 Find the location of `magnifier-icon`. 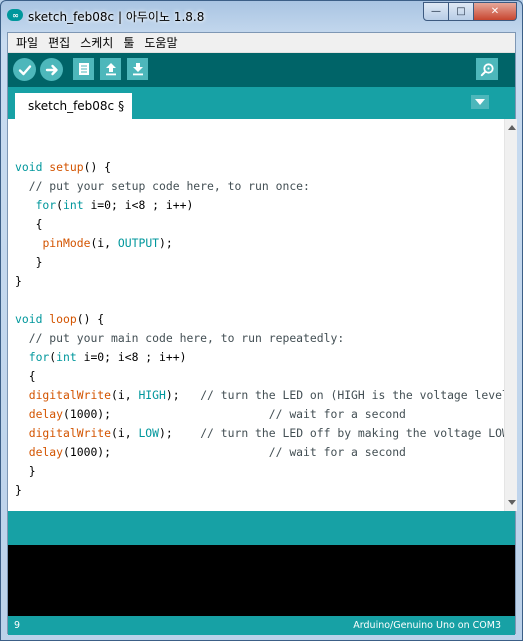

magnifier-icon is located at coordinates (487, 69).